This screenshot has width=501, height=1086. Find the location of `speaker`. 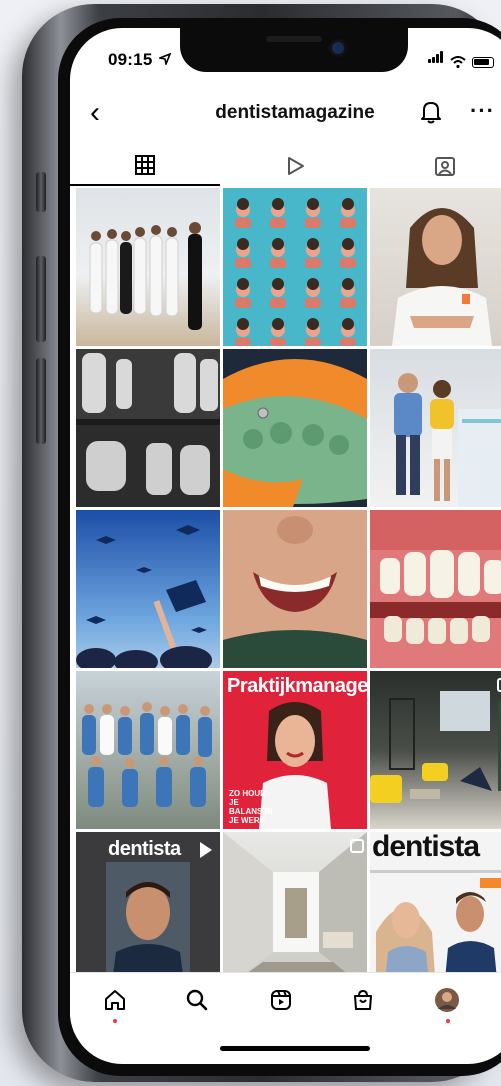

speaker is located at coordinates (294, 39).